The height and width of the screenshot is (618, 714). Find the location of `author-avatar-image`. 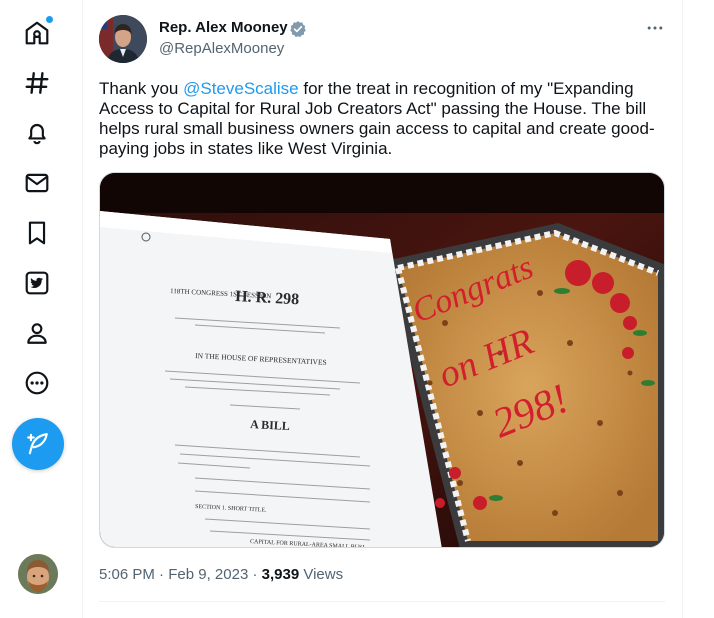

author-avatar-image is located at coordinates (123, 39).